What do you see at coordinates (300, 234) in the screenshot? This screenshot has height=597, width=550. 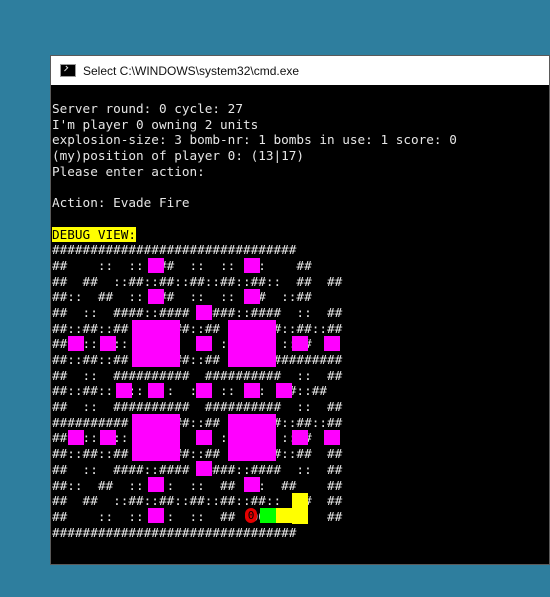 I see `debug-view-line: DEBUG VIEW:` at bounding box center [300, 234].